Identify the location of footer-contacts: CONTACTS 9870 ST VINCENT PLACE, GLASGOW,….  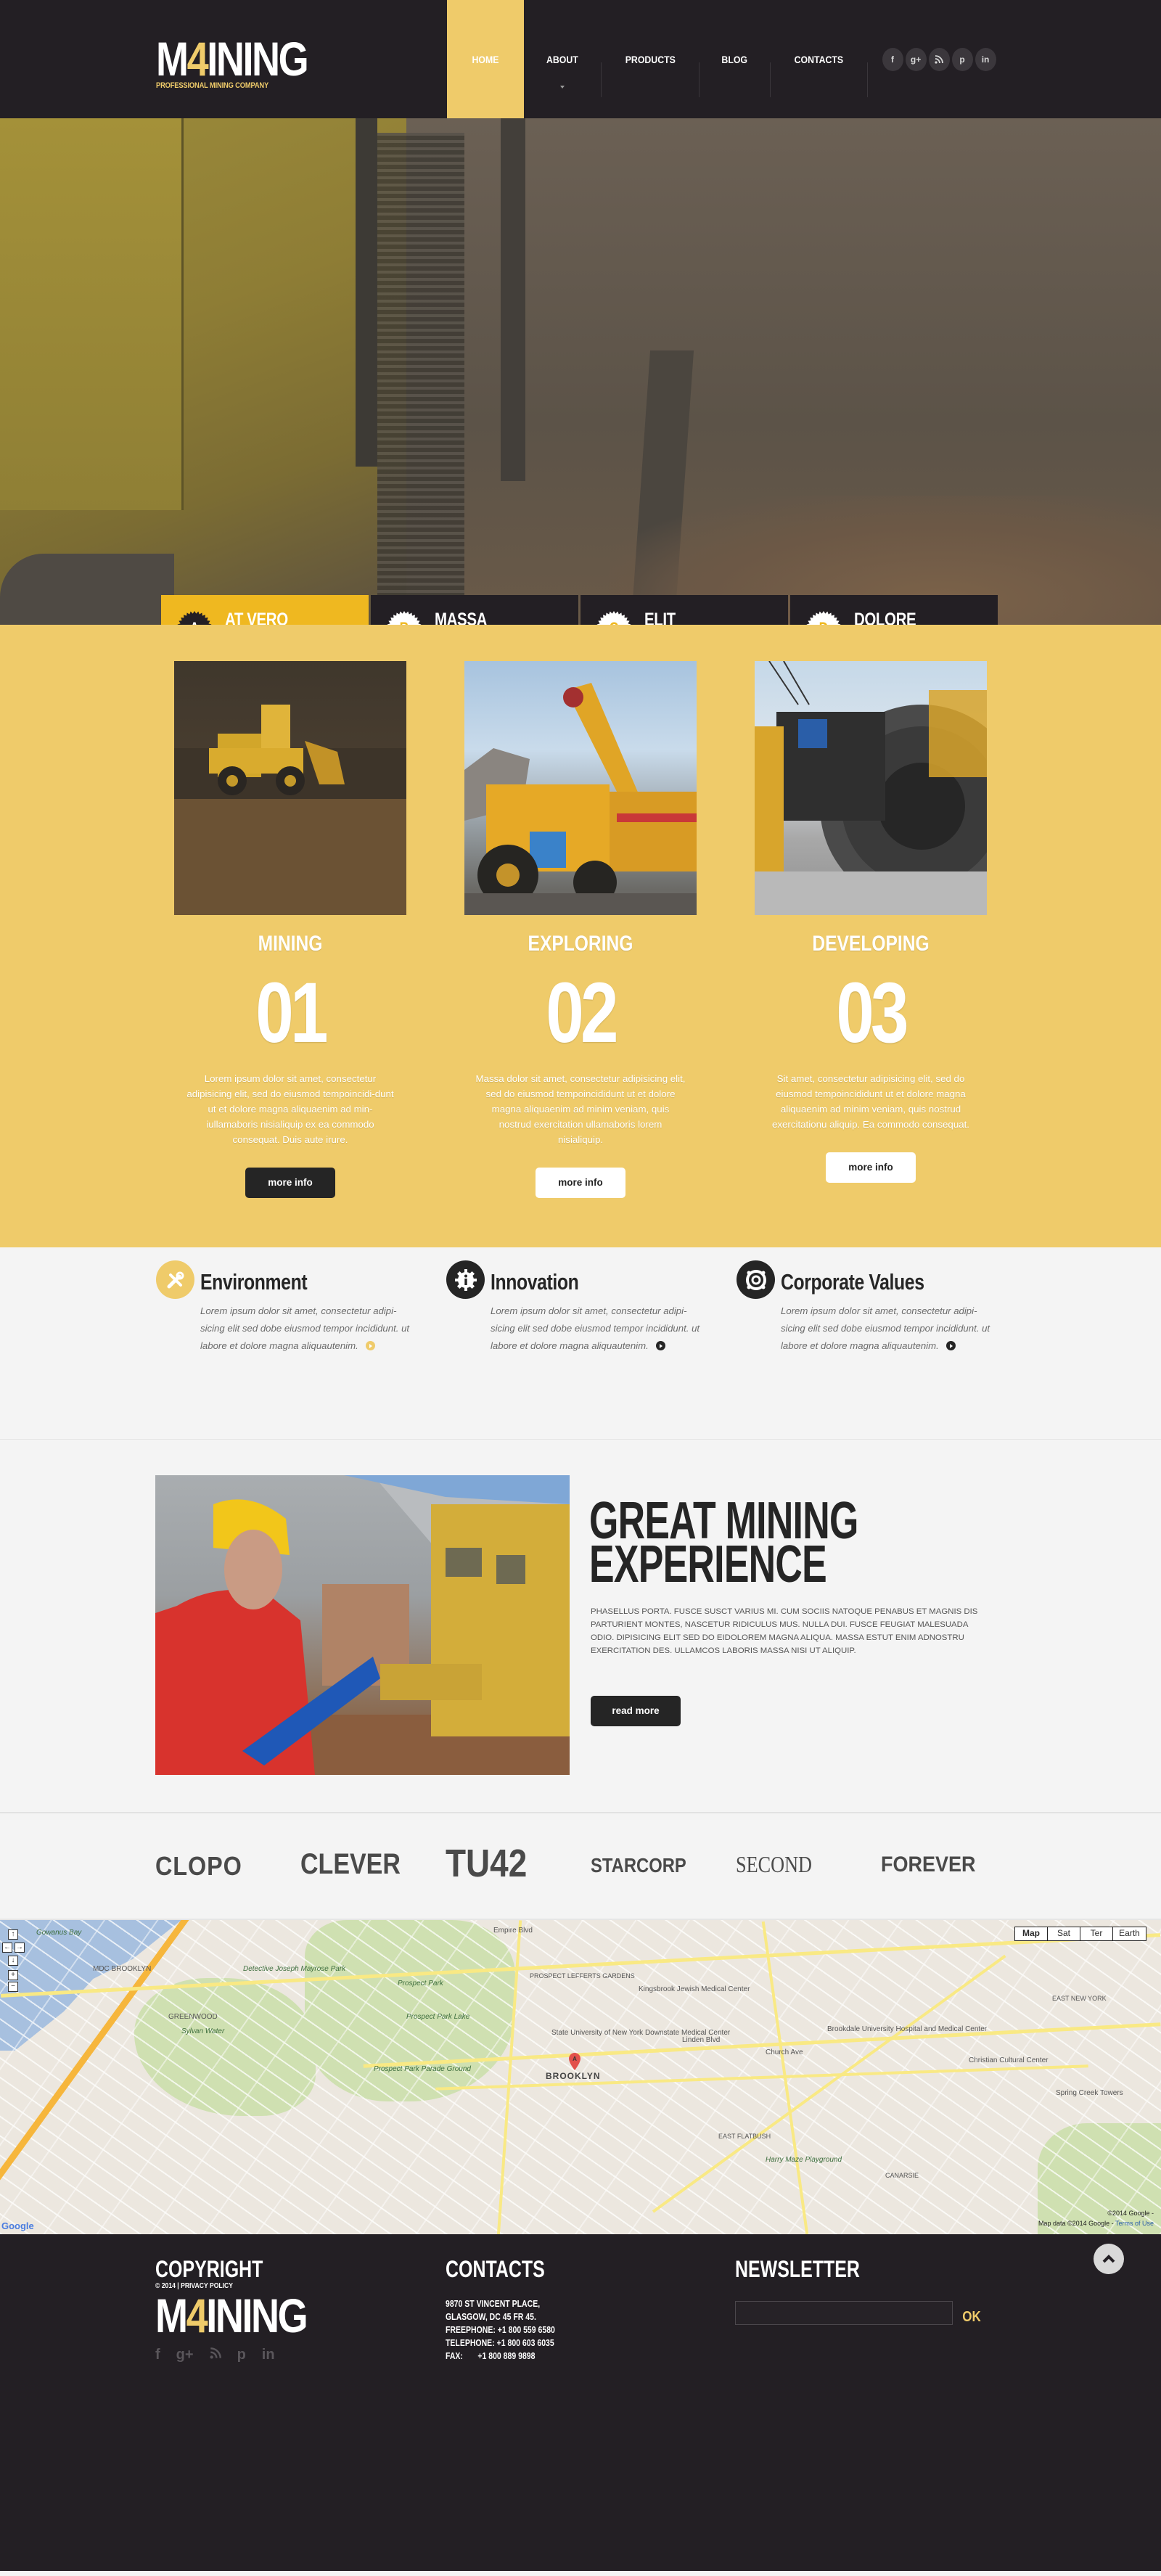
(501, 2308).